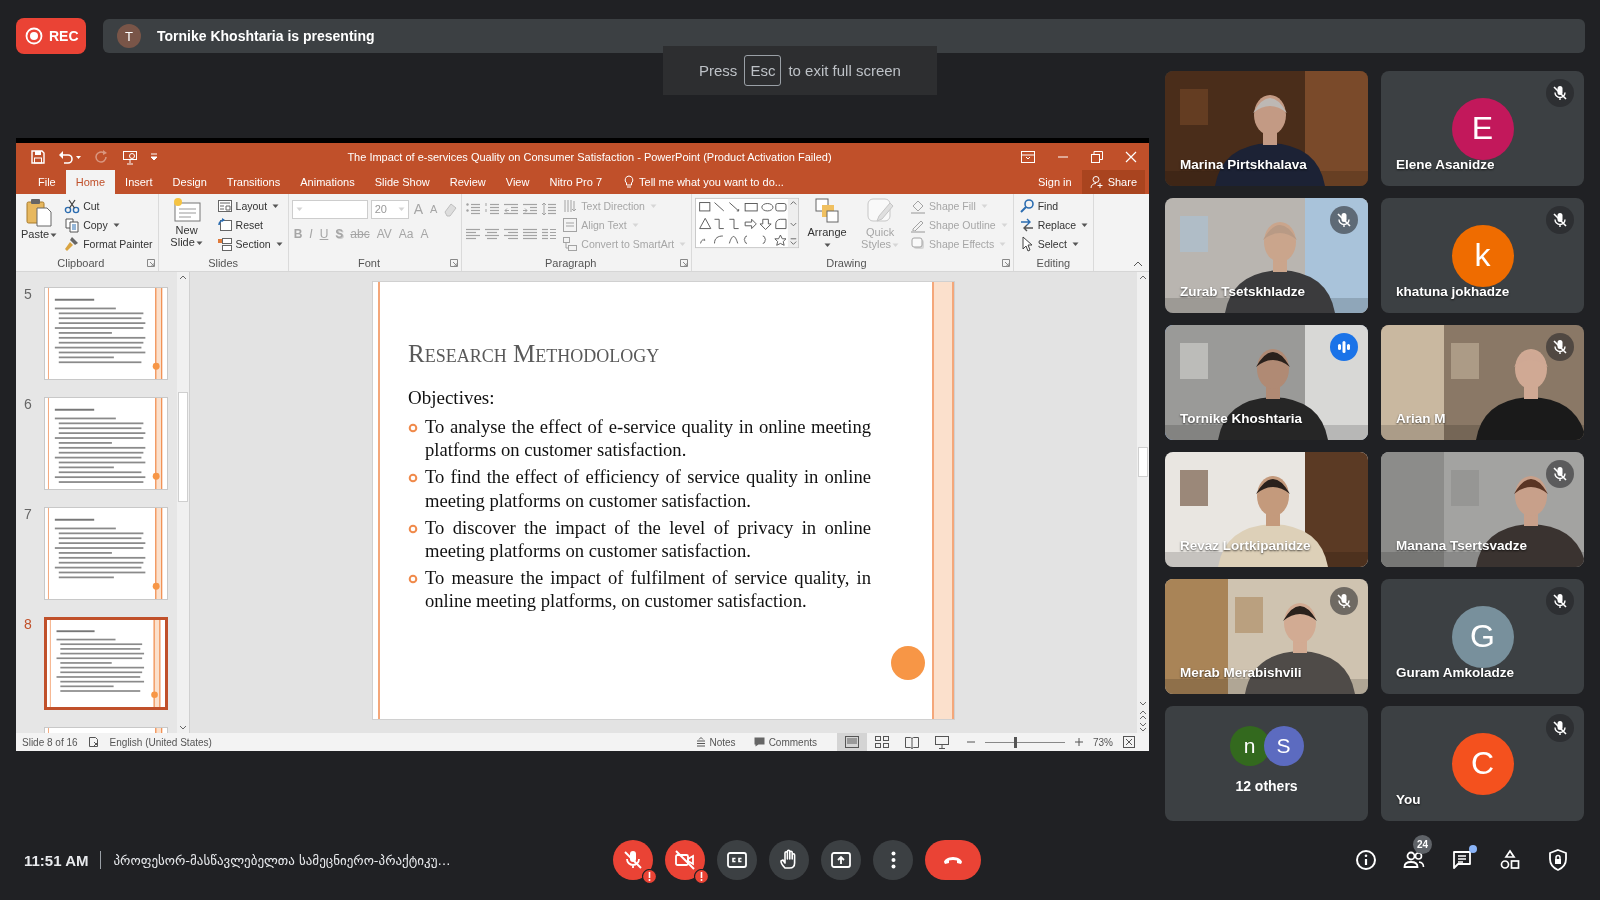  Describe the element at coordinates (841, 860) in the screenshot. I see `present-button` at that location.